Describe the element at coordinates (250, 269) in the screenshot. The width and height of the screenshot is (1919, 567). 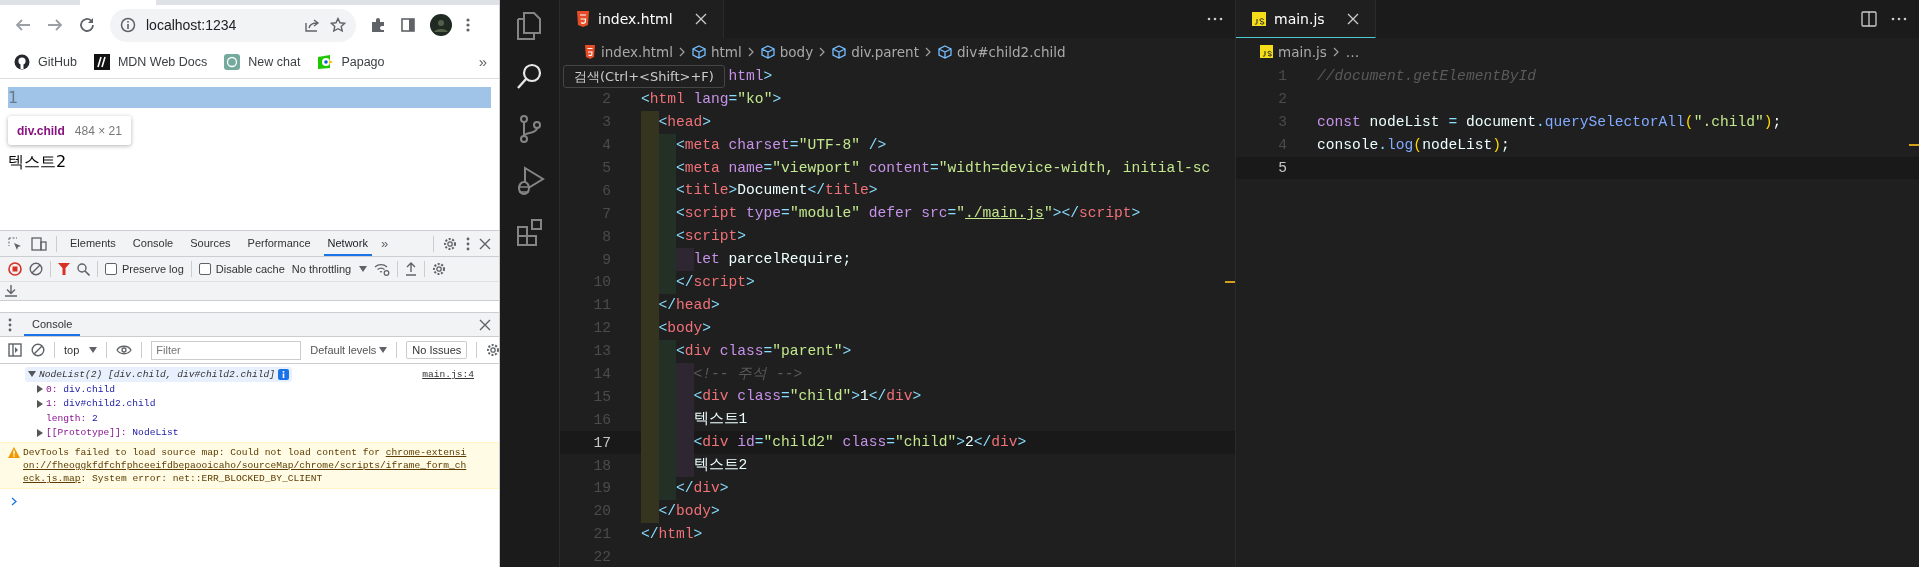
I see `checkbox-label: Disable cache` at that location.